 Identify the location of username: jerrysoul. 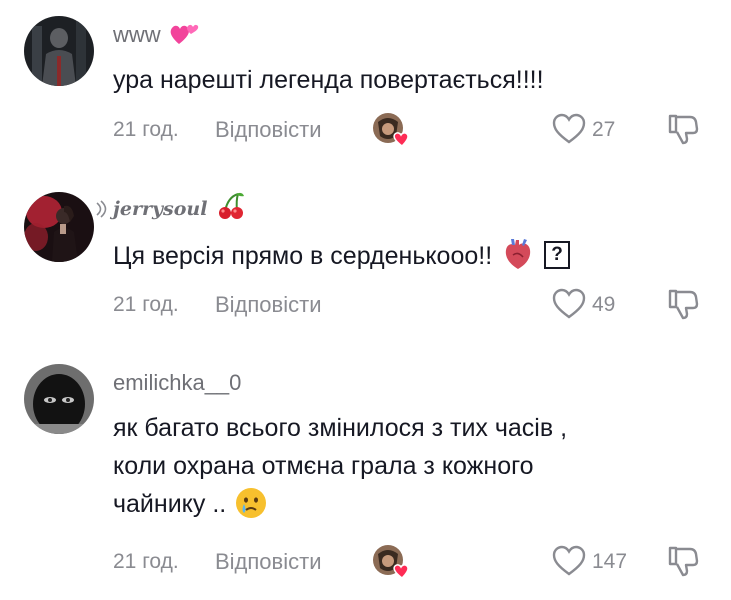
(179, 206).